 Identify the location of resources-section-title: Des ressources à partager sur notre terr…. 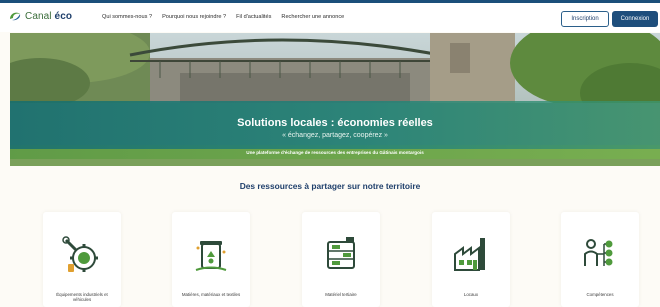
(330, 186).